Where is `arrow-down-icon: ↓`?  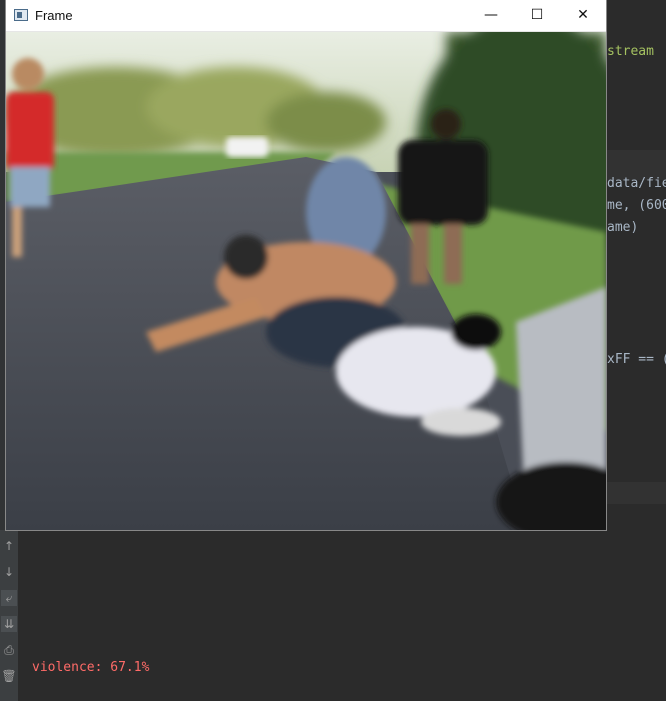
arrow-down-icon: ↓ is located at coordinates (9, 572).